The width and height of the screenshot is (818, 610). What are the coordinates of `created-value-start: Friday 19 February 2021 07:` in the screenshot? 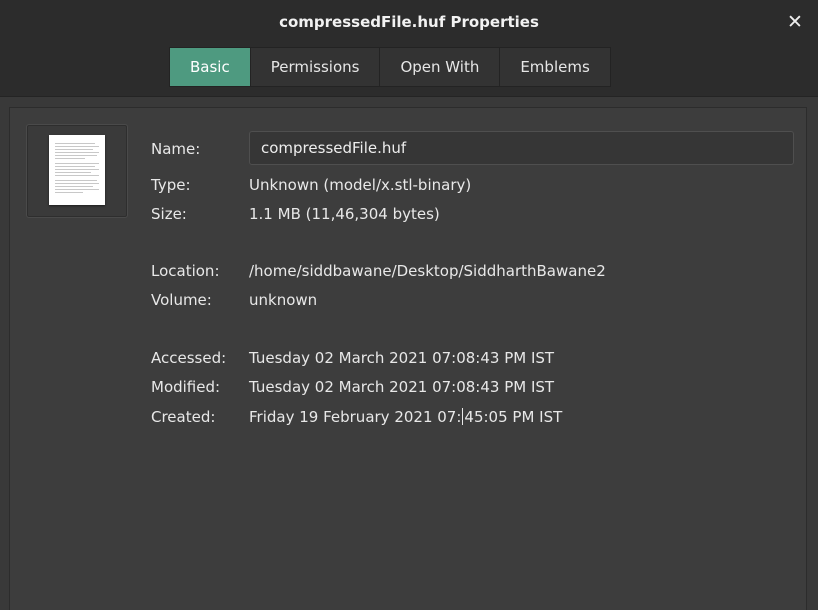 It's located at (355, 417).